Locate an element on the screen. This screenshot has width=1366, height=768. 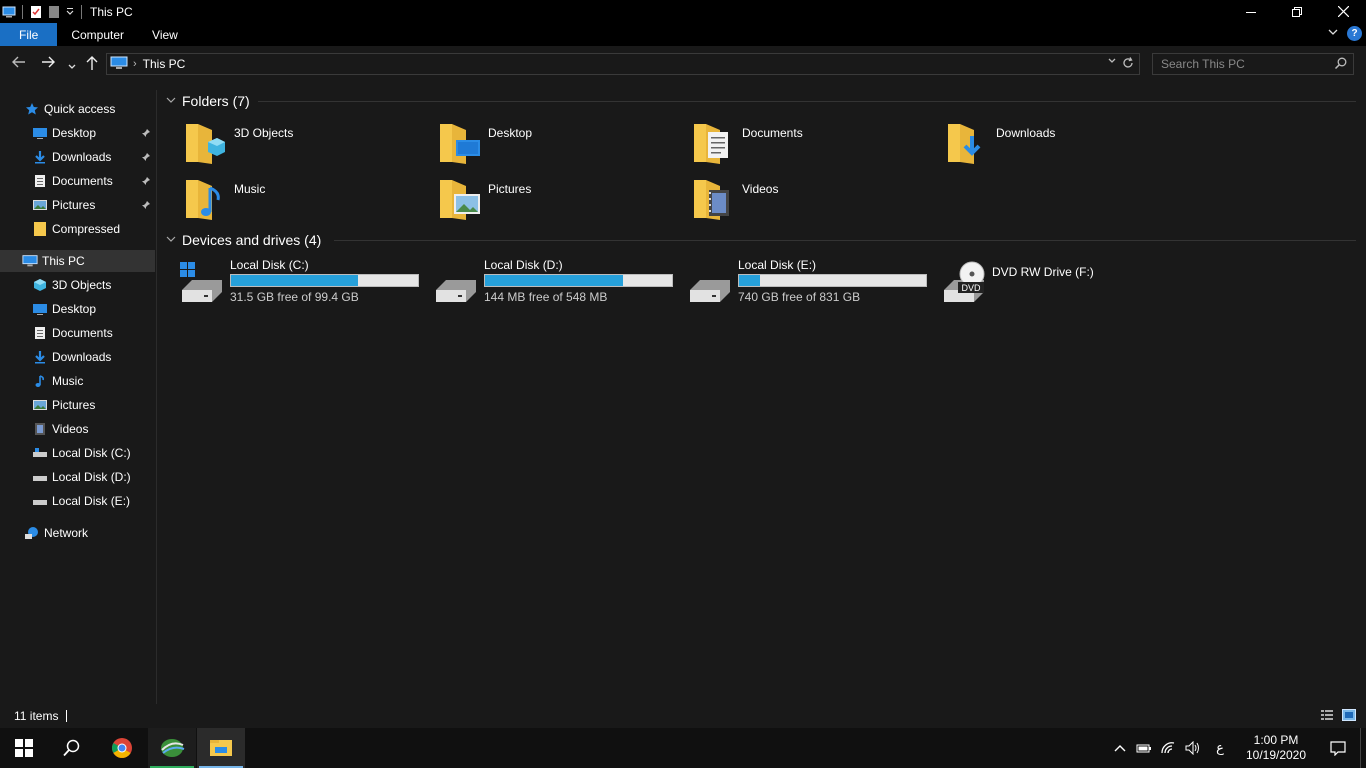
sidebar-item-documents: Documents is located at coordinates (77, 333).